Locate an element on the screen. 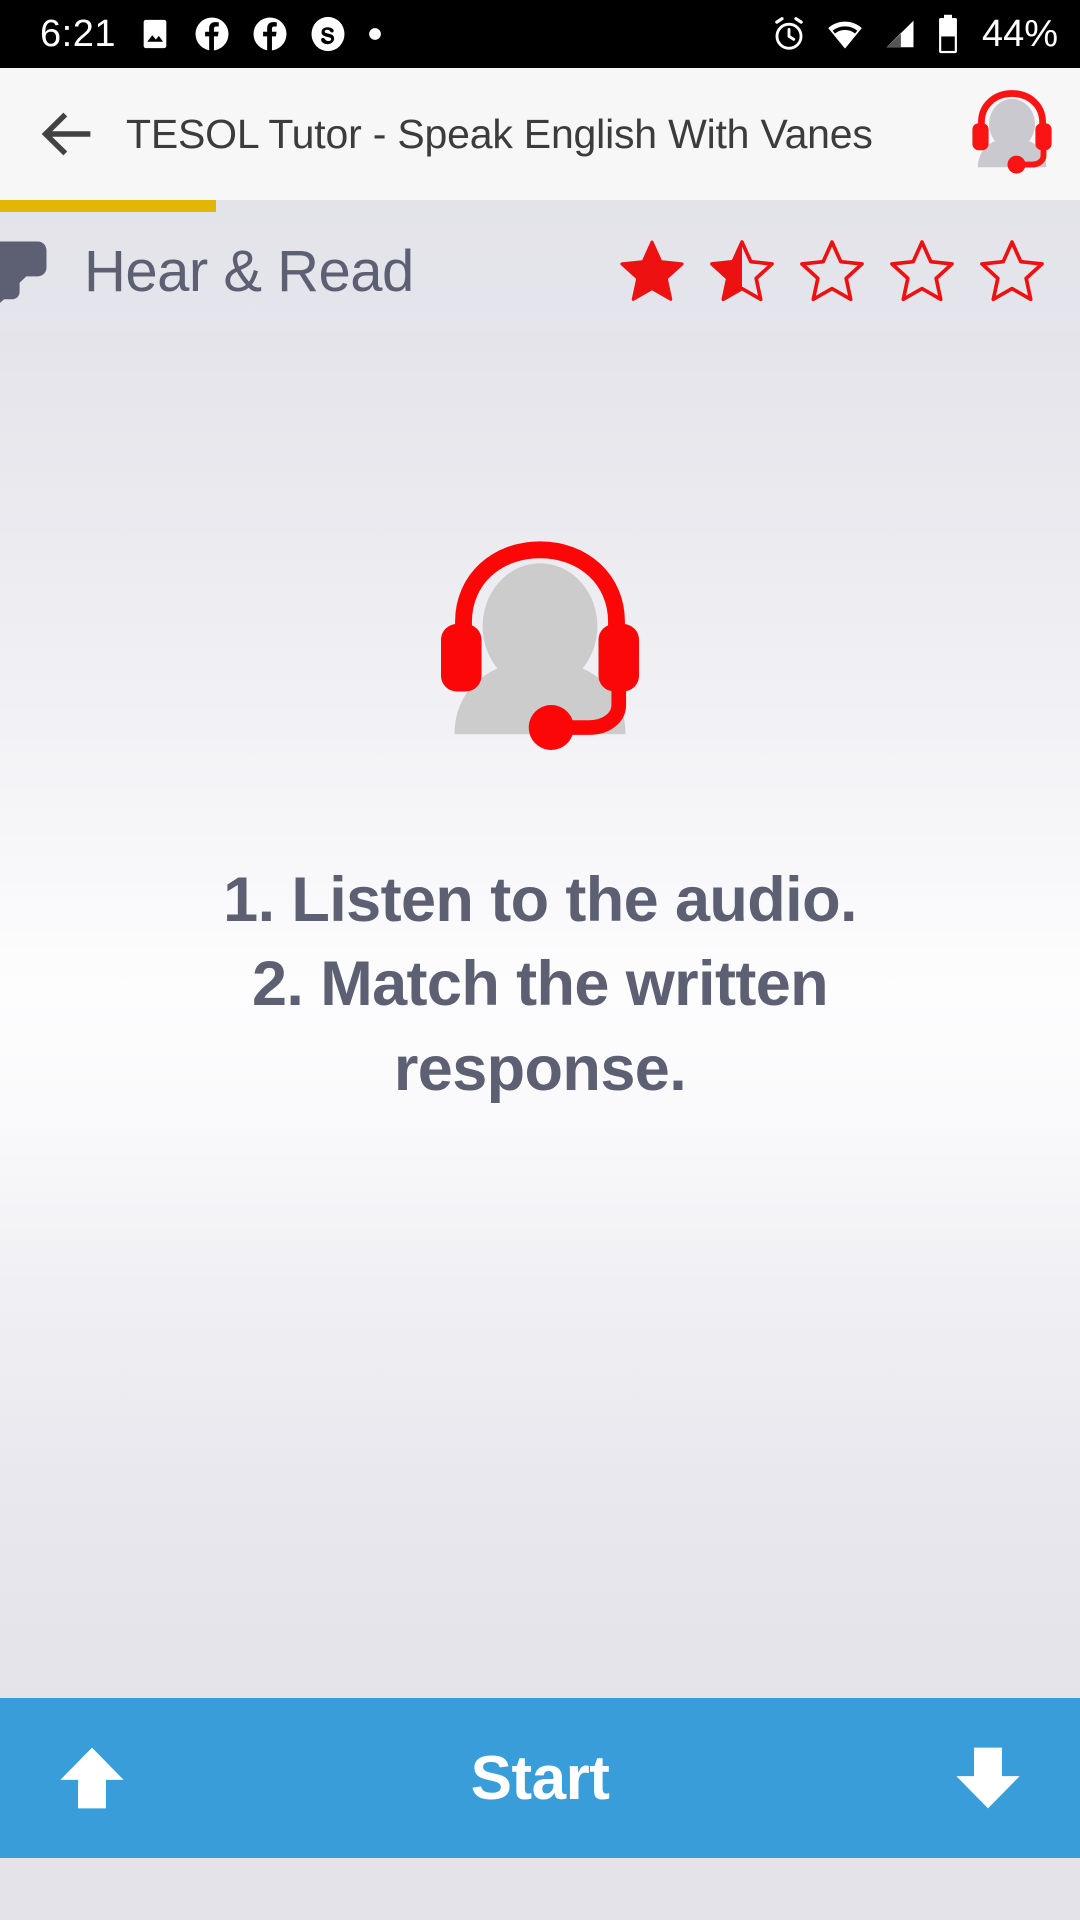 This screenshot has width=1080, height=1920. app-bar: TESOL Tutor - Speak English With Vanes is located at coordinates (540, 134).